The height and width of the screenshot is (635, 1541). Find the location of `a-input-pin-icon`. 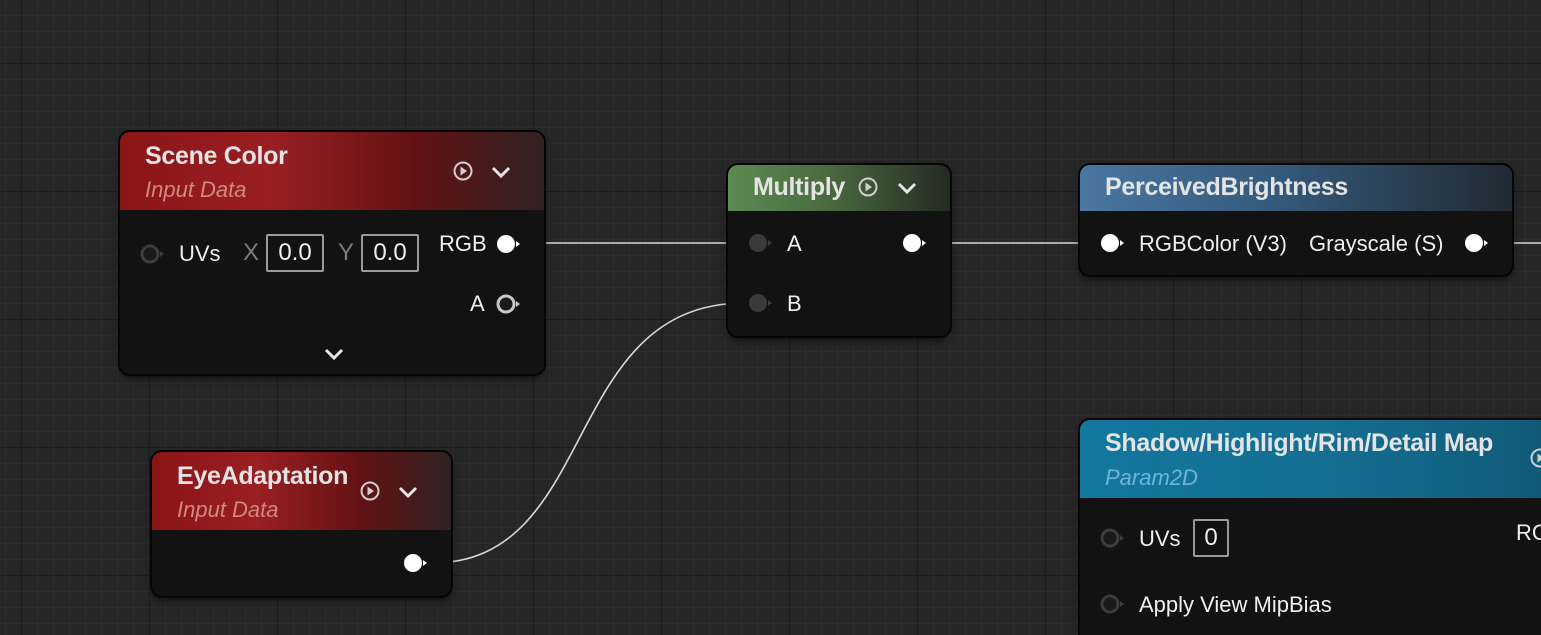

a-input-pin-icon is located at coordinates (761, 243).